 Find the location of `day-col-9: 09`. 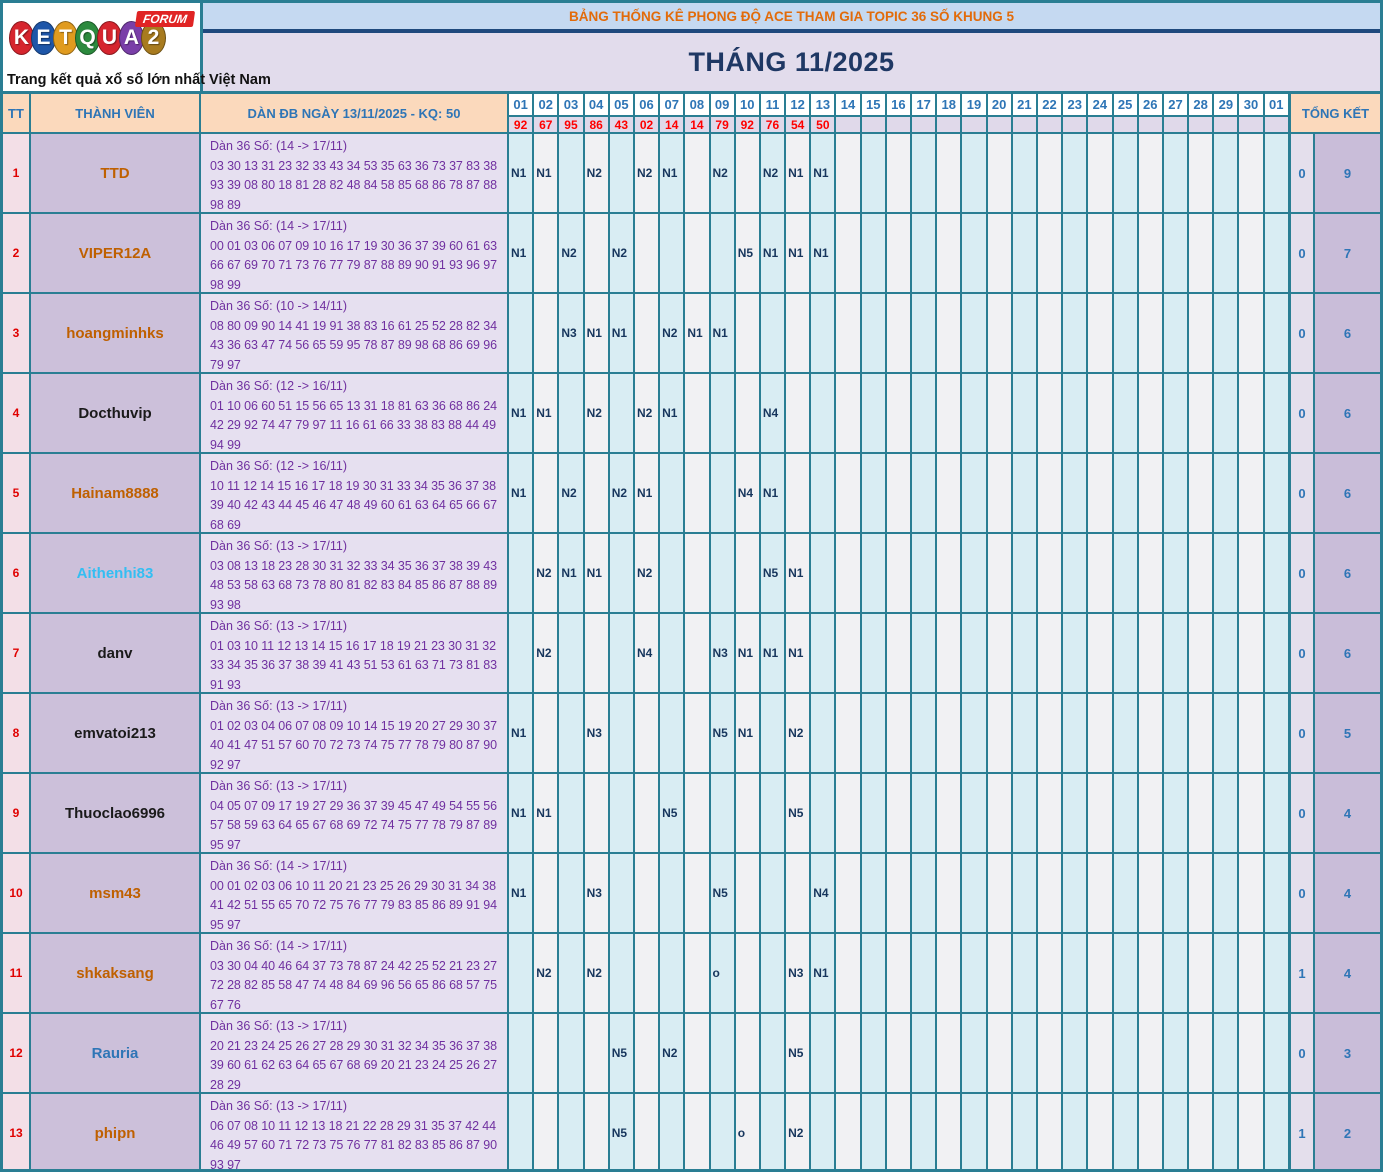

day-col-9: 09 is located at coordinates (723, 104).